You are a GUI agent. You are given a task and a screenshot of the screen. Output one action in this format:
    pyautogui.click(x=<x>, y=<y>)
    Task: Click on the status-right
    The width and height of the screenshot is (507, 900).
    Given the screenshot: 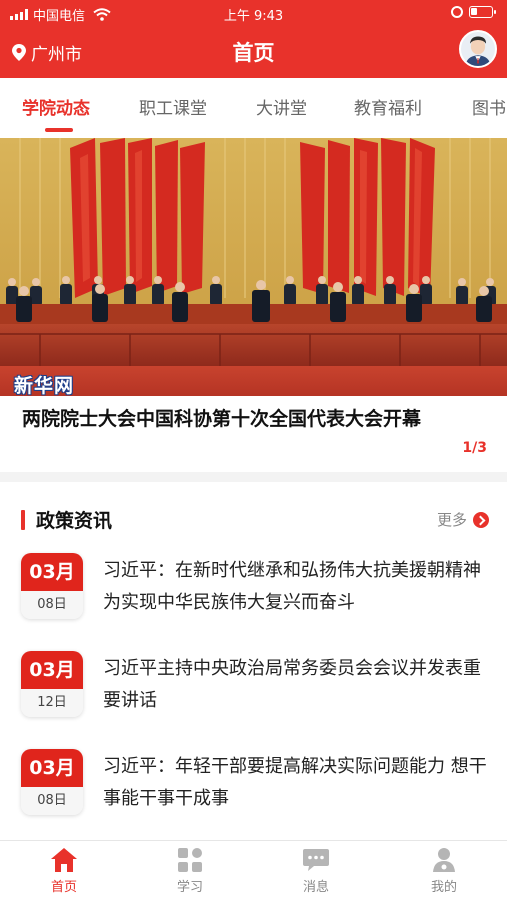 What is the action you would take?
    pyautogui.click(x=473, y=12)
    